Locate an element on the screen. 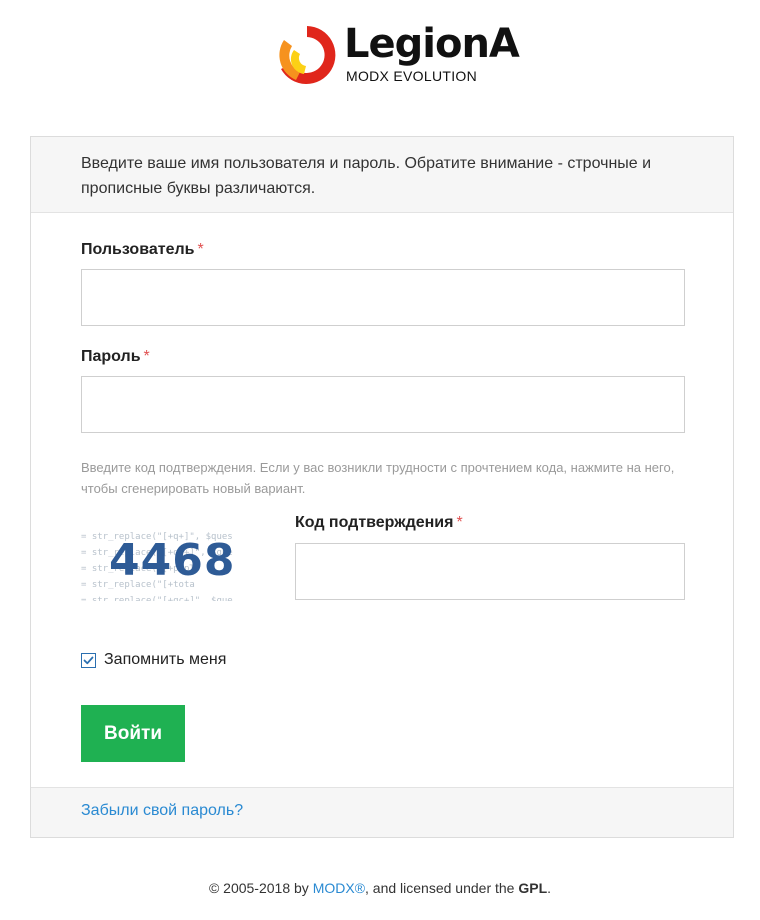  captcha-label: Код подтверждения * is located at coordinates (379, 523).